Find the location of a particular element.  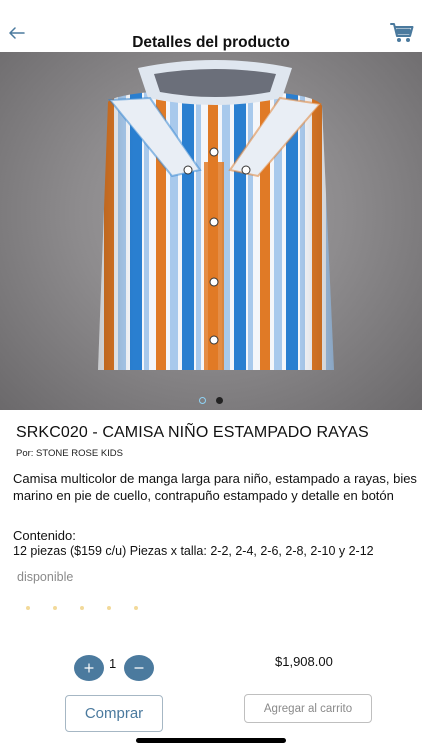

buy-button: Comprar is located at coordinates (114, 713).